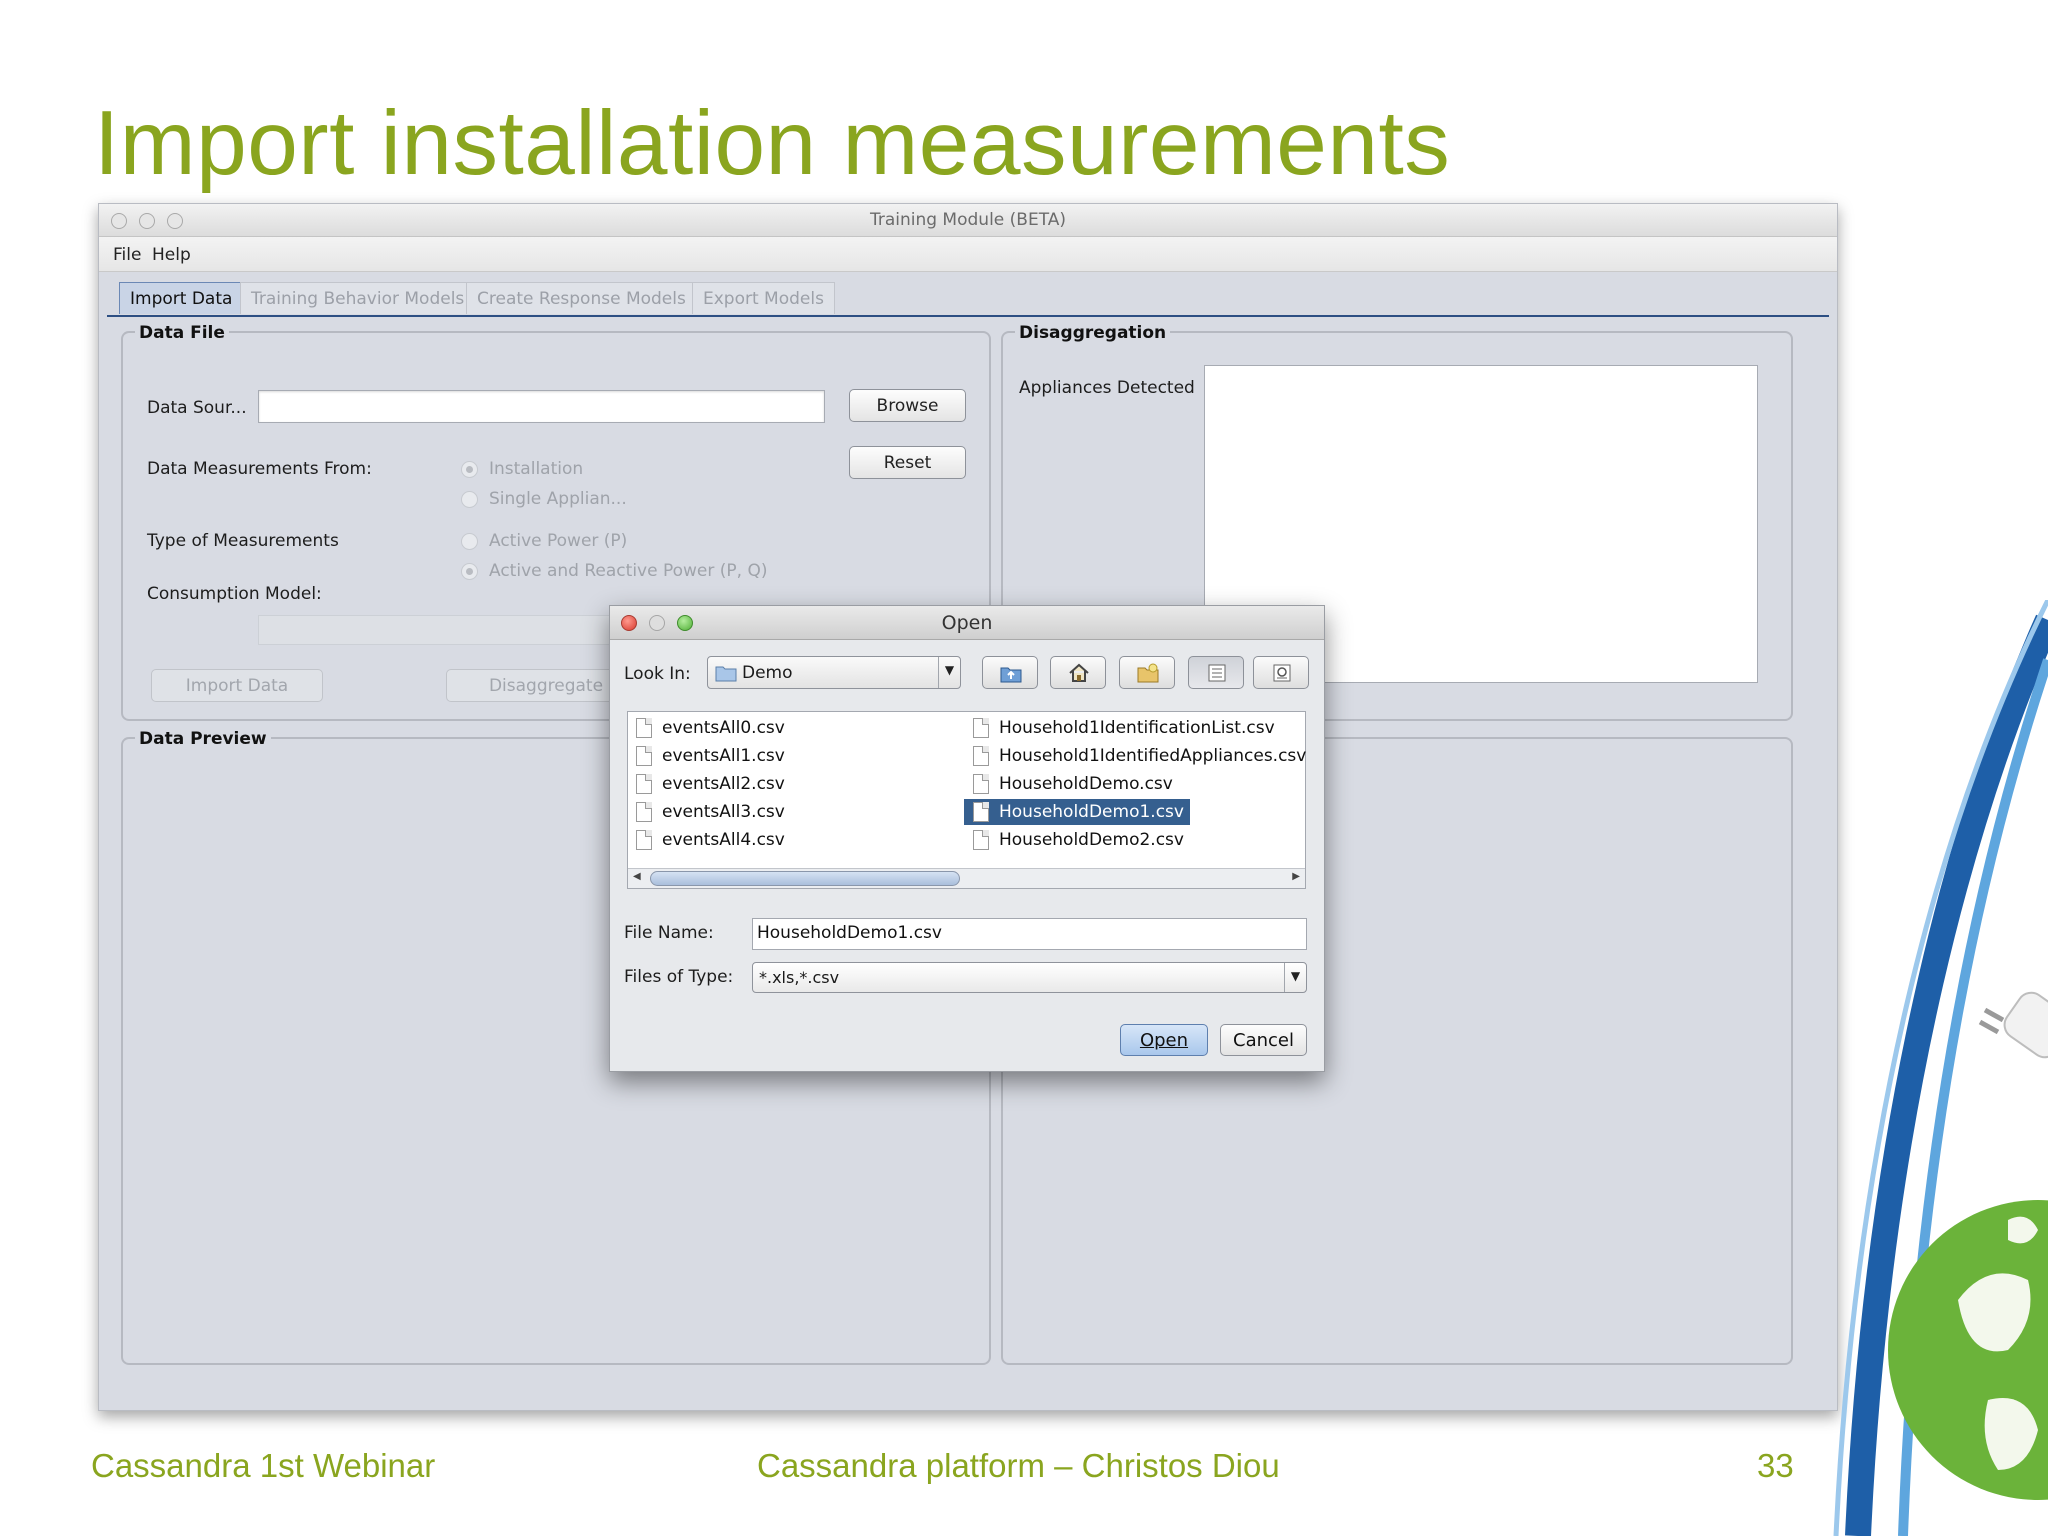 The height and width of the screenshot is (1536, 2048). Describe the element at coordinates (767, 673) in the screenshot. I see `look-in-value: Demo` at that location.